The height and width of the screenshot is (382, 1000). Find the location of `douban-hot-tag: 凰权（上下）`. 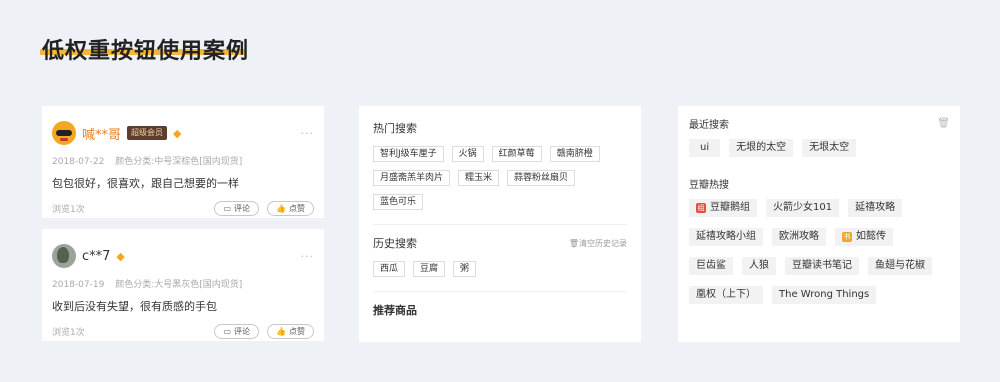

douban-hot-tag: 凰权（上下） is located at coordinates (726, 295).